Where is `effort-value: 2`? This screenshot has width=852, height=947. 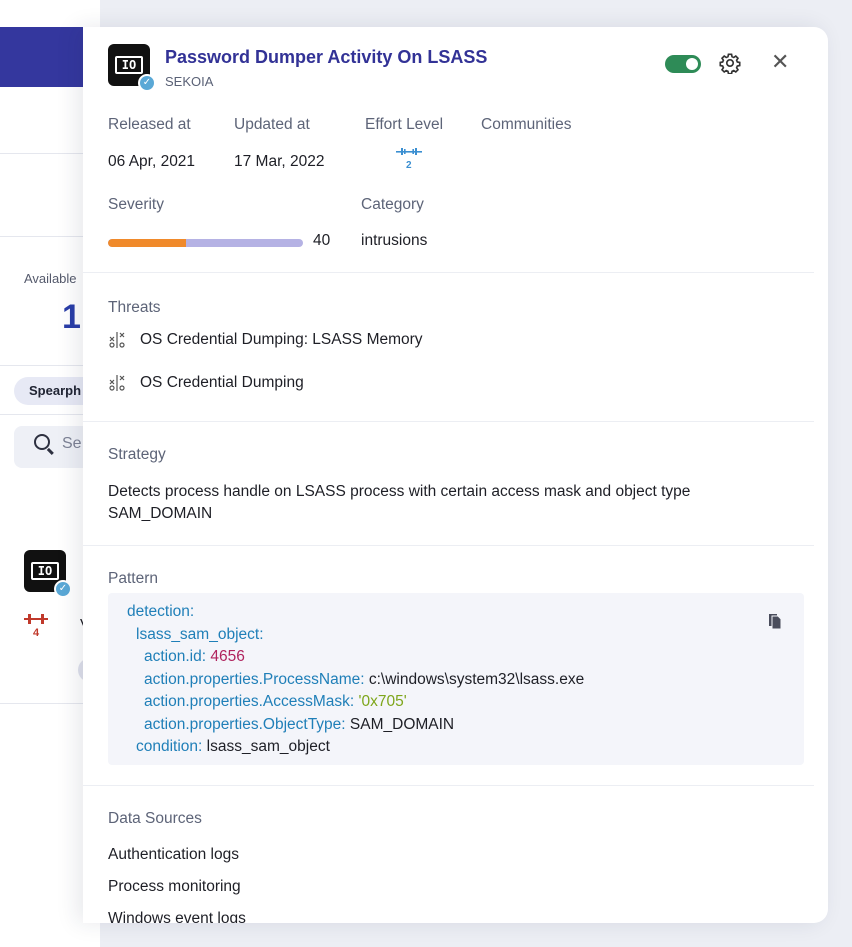 effort-value: 2 is located at coordinates (409, 165).